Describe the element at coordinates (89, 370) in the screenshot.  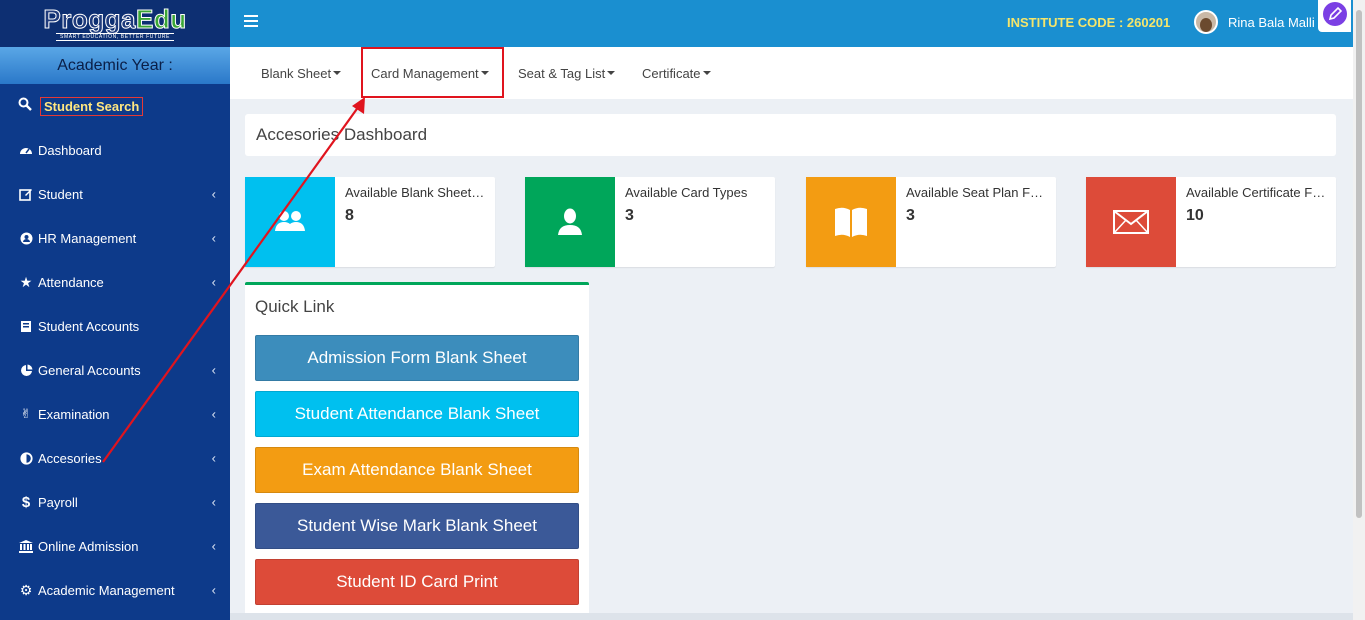
I see `sidebar-item-label: General Accounts` at that location.